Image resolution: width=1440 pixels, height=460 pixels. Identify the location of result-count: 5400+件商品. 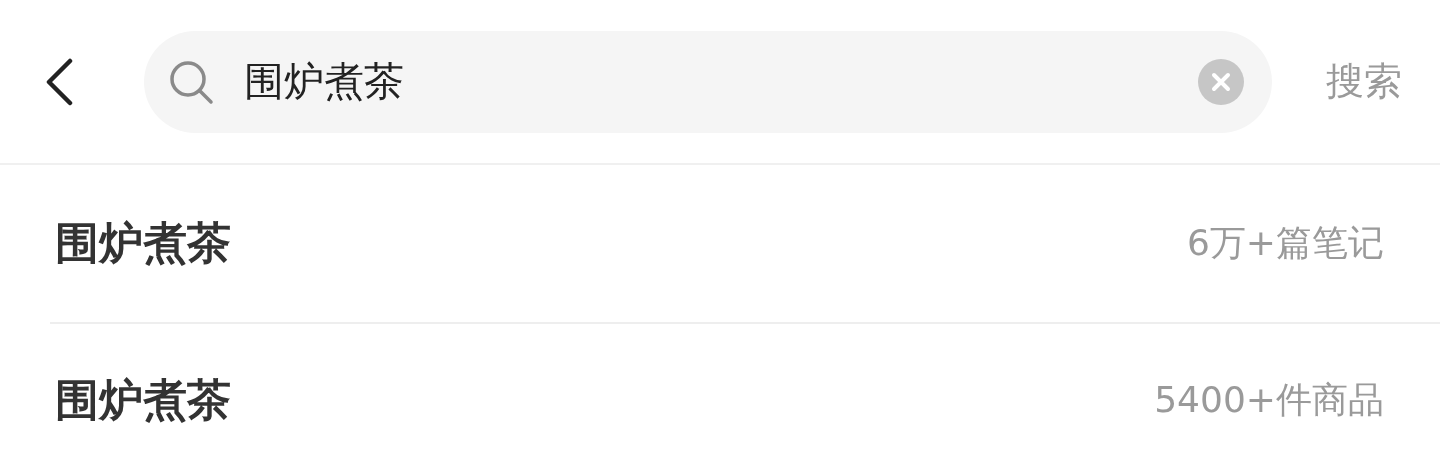
(1269, 400).